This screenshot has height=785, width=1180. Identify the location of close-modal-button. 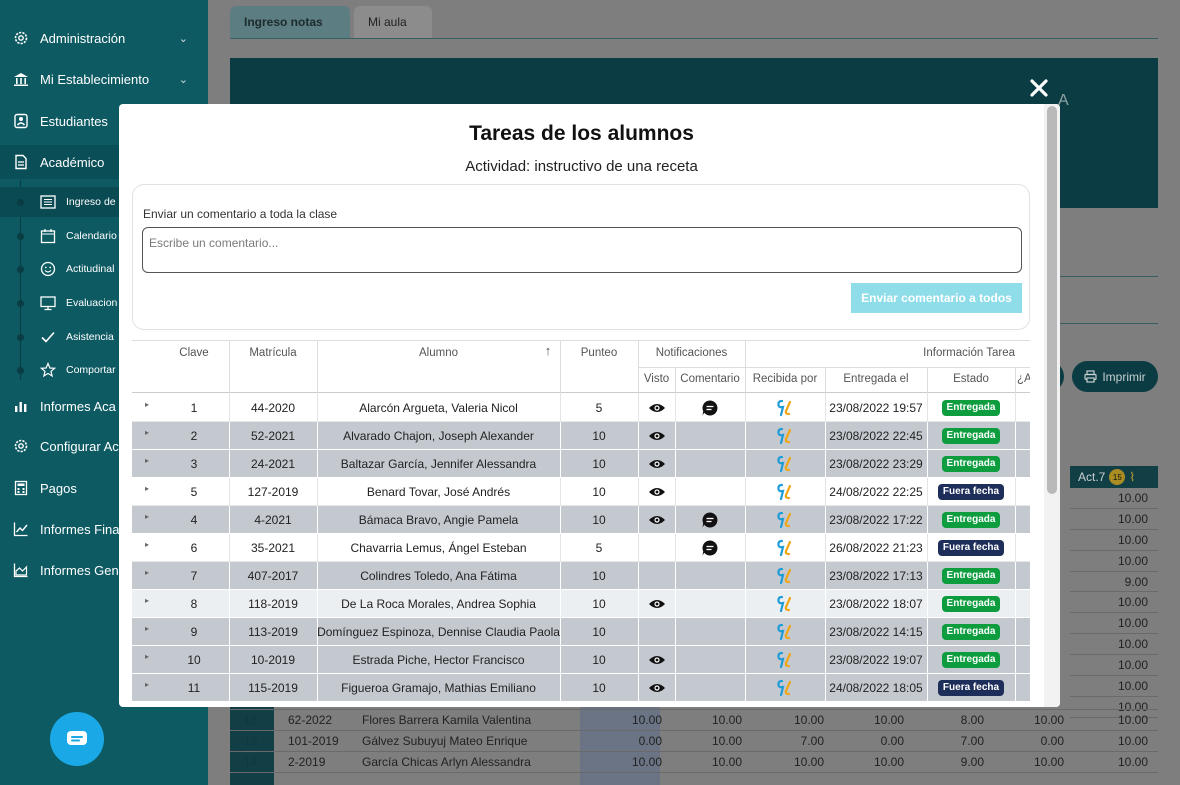
(1039, 89).